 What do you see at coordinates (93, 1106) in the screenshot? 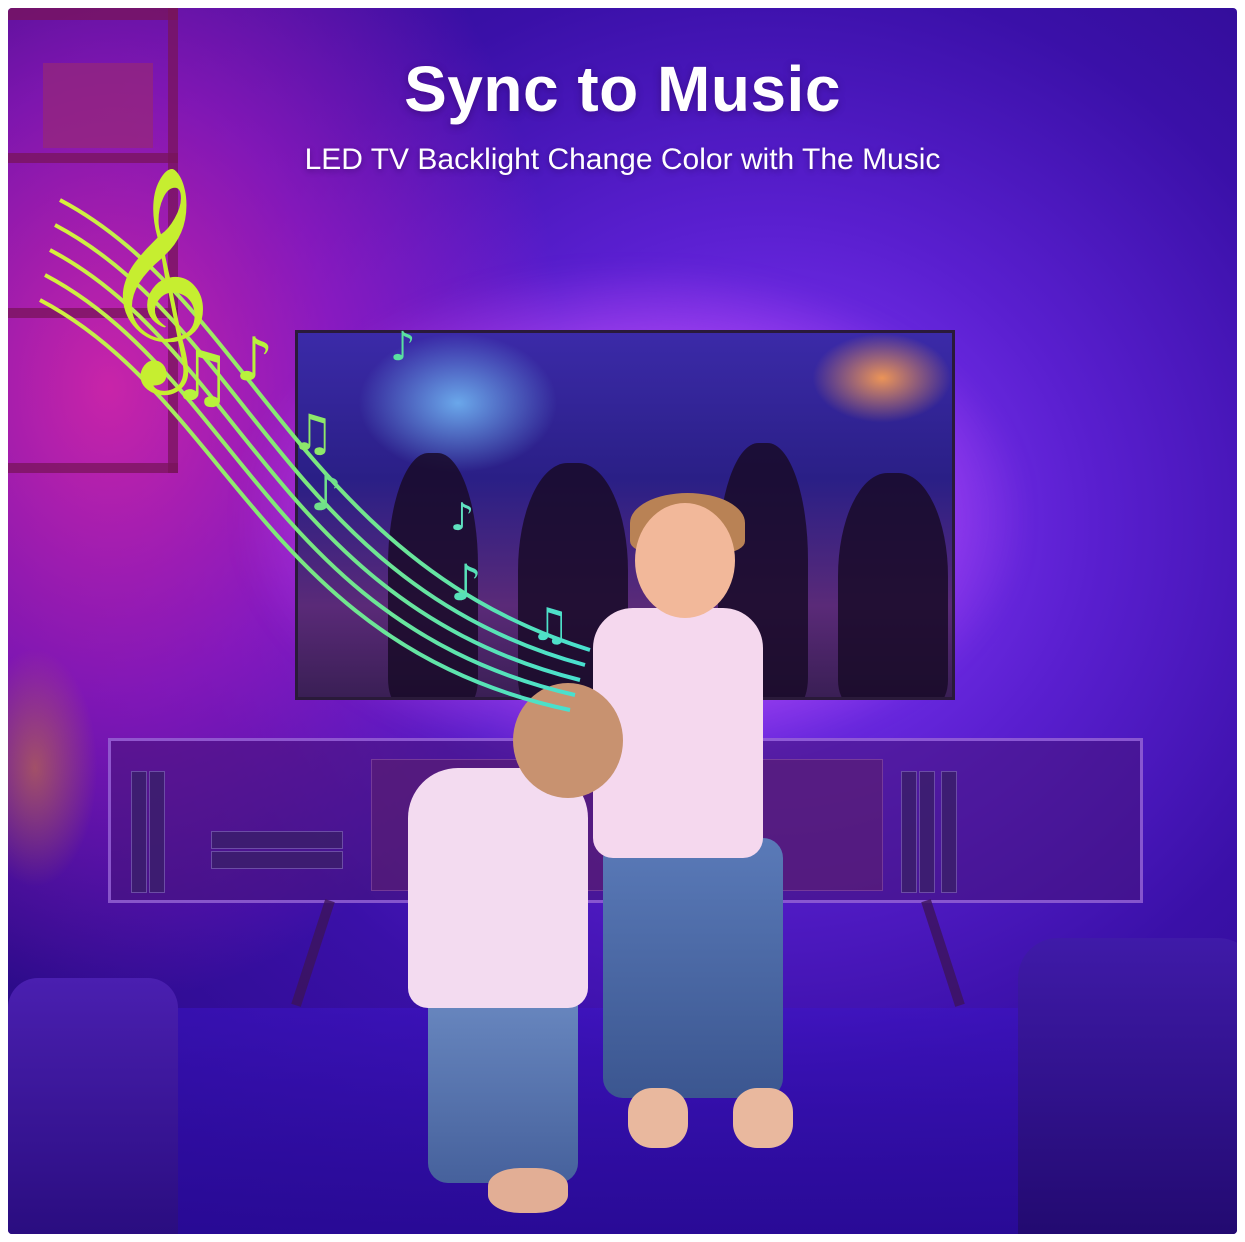
I see `armchair-left` at bounding box center [93, 1106].